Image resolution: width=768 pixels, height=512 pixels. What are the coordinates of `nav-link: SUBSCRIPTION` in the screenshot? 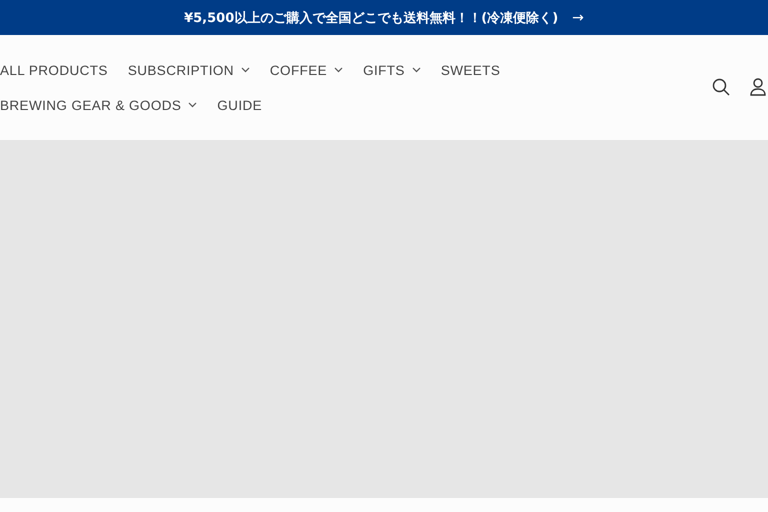 It's located at (189, 70).